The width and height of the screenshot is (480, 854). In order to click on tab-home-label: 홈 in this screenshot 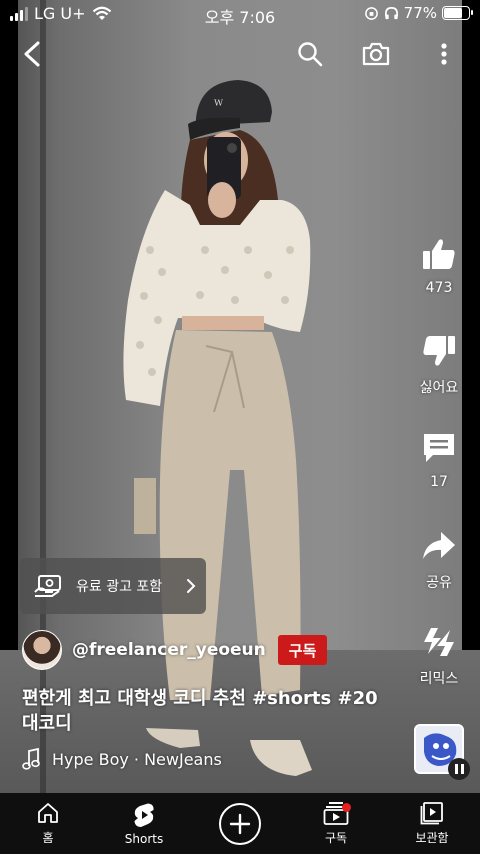, I will do `click(48, 838)`.